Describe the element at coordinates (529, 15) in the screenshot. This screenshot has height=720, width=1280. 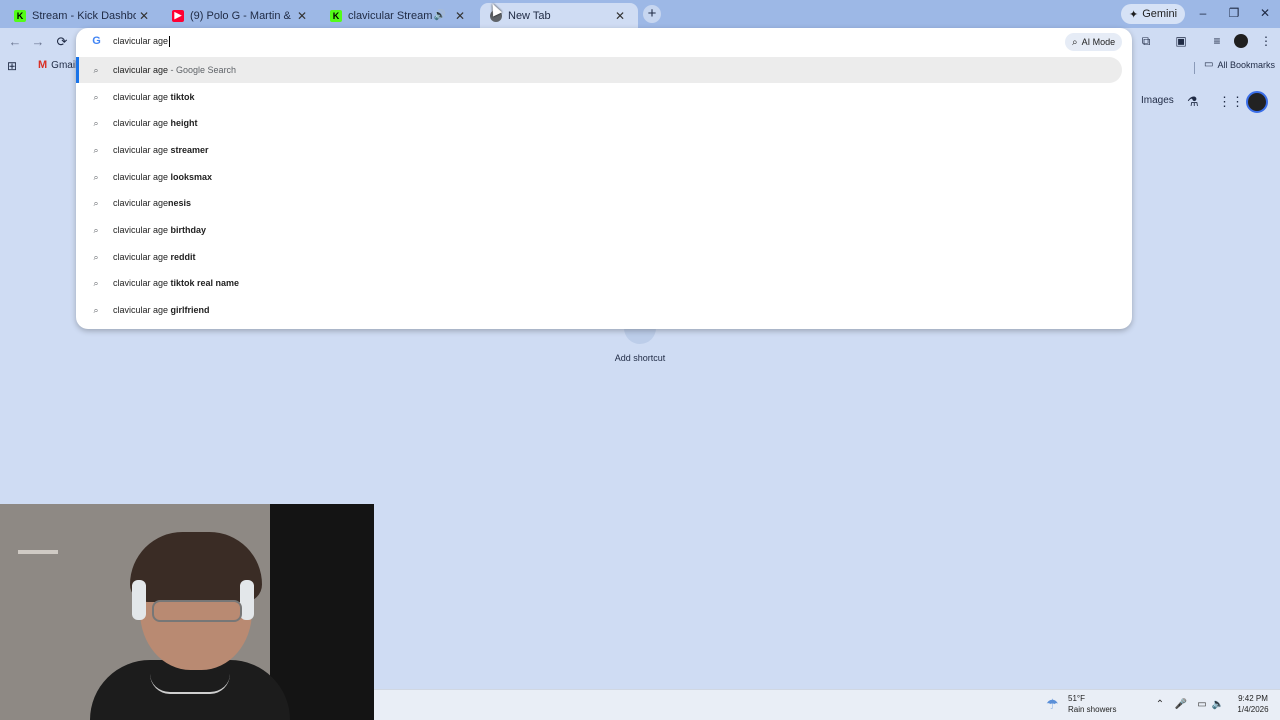
I see `tab-title: New Tab` at that location.